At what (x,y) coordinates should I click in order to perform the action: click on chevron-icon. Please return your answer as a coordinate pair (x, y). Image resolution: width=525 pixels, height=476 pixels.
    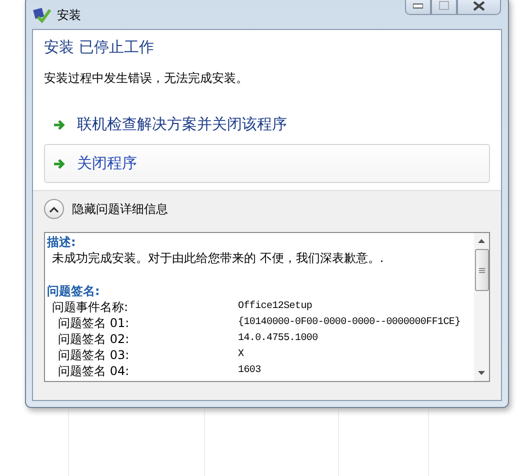
    Looking at the image, I should click on (54, 209).